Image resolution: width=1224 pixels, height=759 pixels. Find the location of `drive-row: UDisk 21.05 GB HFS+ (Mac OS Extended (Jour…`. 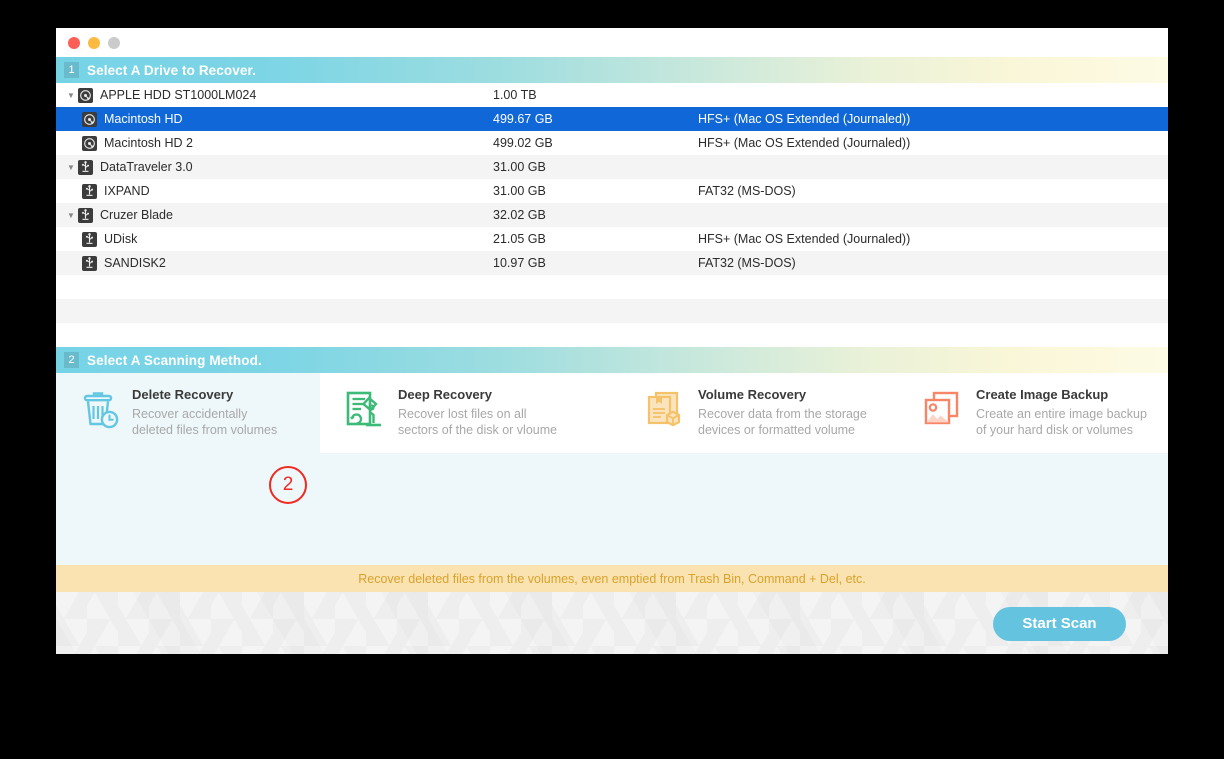

drive-row: UDisk 21.05 GB HFS+ (Mac OS Extended (Jour… is located at coordinates (612, 239).